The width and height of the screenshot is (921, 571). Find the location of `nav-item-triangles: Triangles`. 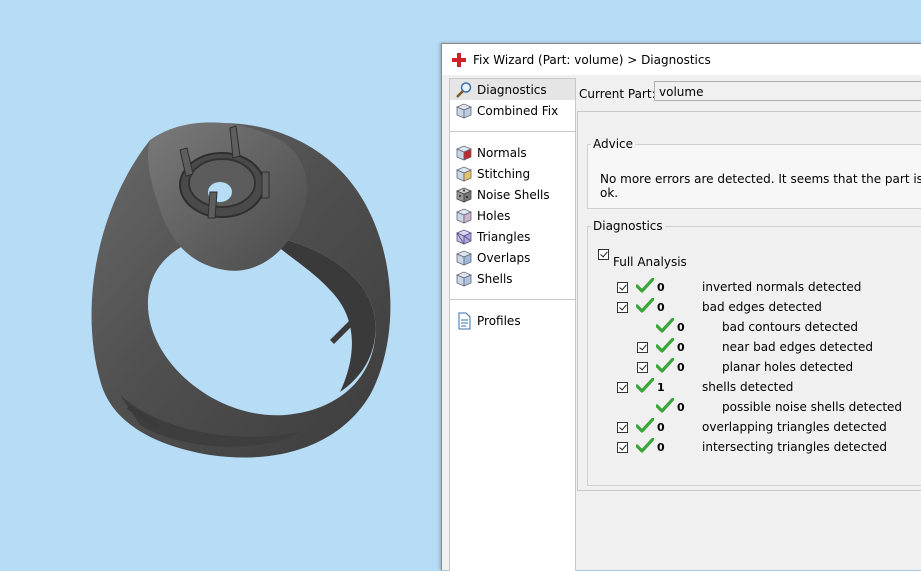

nav-item-triangles: Triangles is located at coordinates (512, 236).